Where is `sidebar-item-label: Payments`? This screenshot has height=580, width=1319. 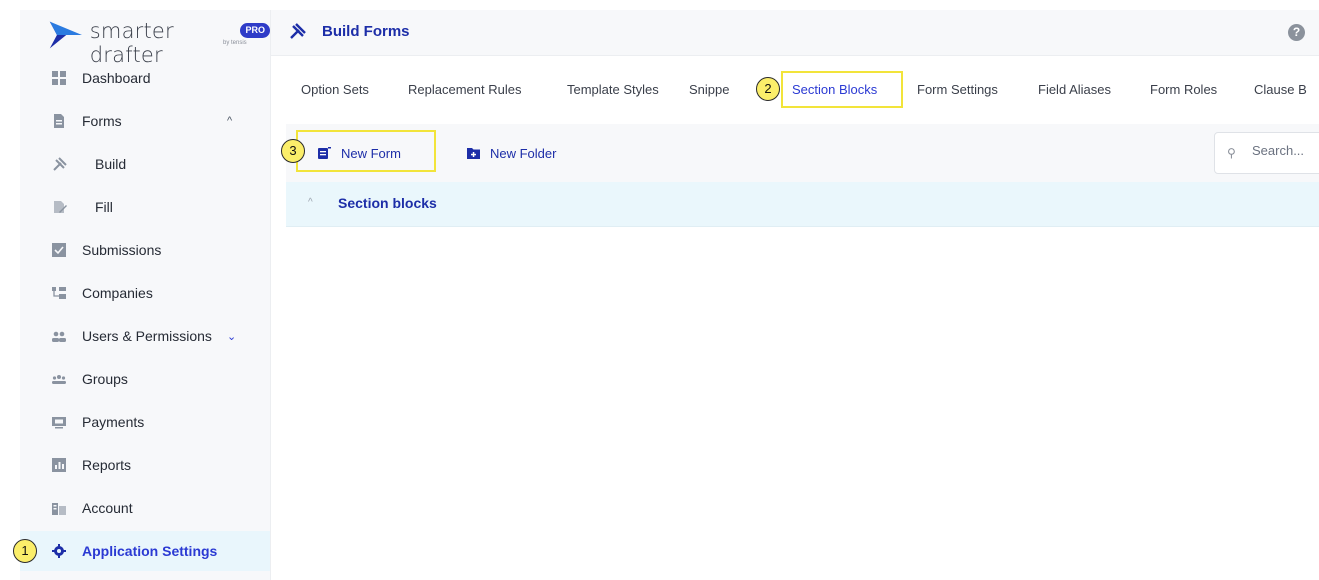 sidebar-item-label: Payments is located at coordinates (113, 422).